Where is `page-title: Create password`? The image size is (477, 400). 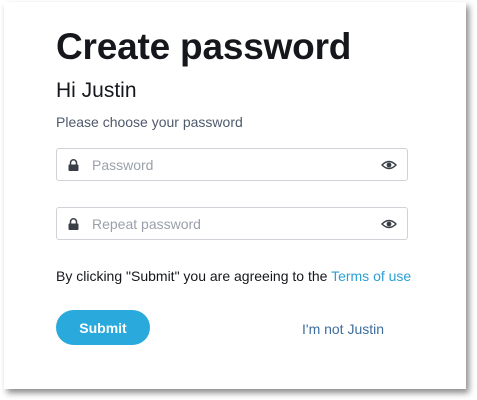
page-title: Create password is located at coordinates (204, 46).